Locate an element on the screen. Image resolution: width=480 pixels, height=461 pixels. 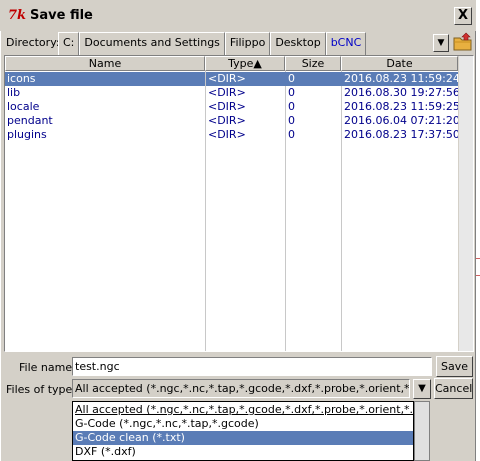
file-list-scrollbar is located at coordinates (465, 203).